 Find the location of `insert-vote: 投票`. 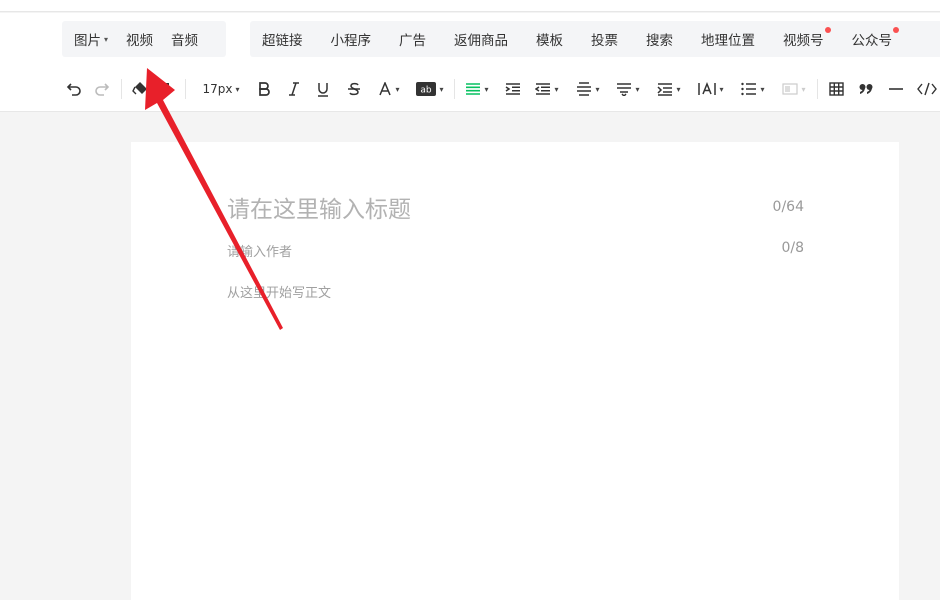

insert-vote: 投票 is located at coordinates (604, 39).